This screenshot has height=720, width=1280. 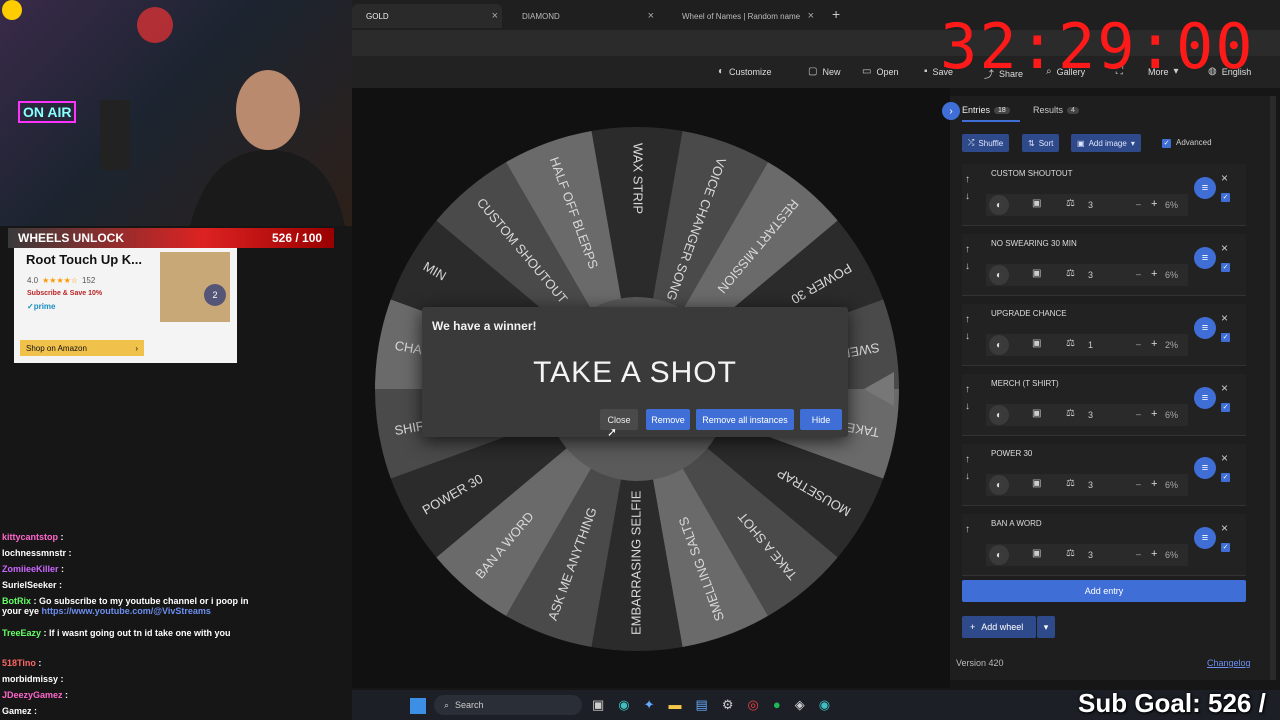 What do you see at coordinates (1029, 313) in the screenshot?
I see `entry-name: UPGRADE CHANCE` at bounding box center [1029, 313].